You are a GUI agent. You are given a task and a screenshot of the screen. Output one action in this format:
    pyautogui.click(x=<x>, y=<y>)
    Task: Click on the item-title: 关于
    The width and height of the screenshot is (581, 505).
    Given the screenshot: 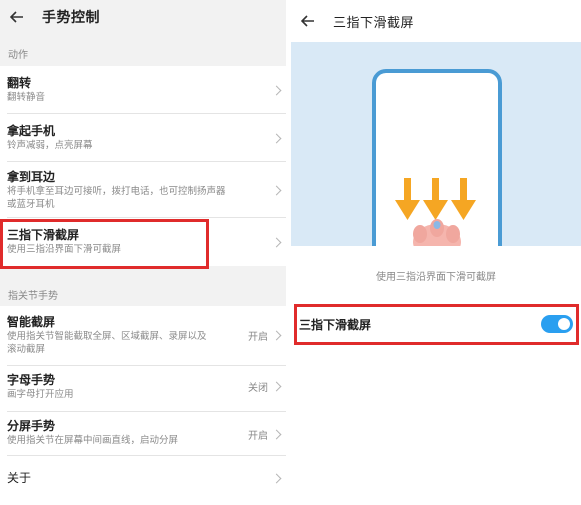 What is the action you would take?
    pyautogui.click(x=19, y=478)
    